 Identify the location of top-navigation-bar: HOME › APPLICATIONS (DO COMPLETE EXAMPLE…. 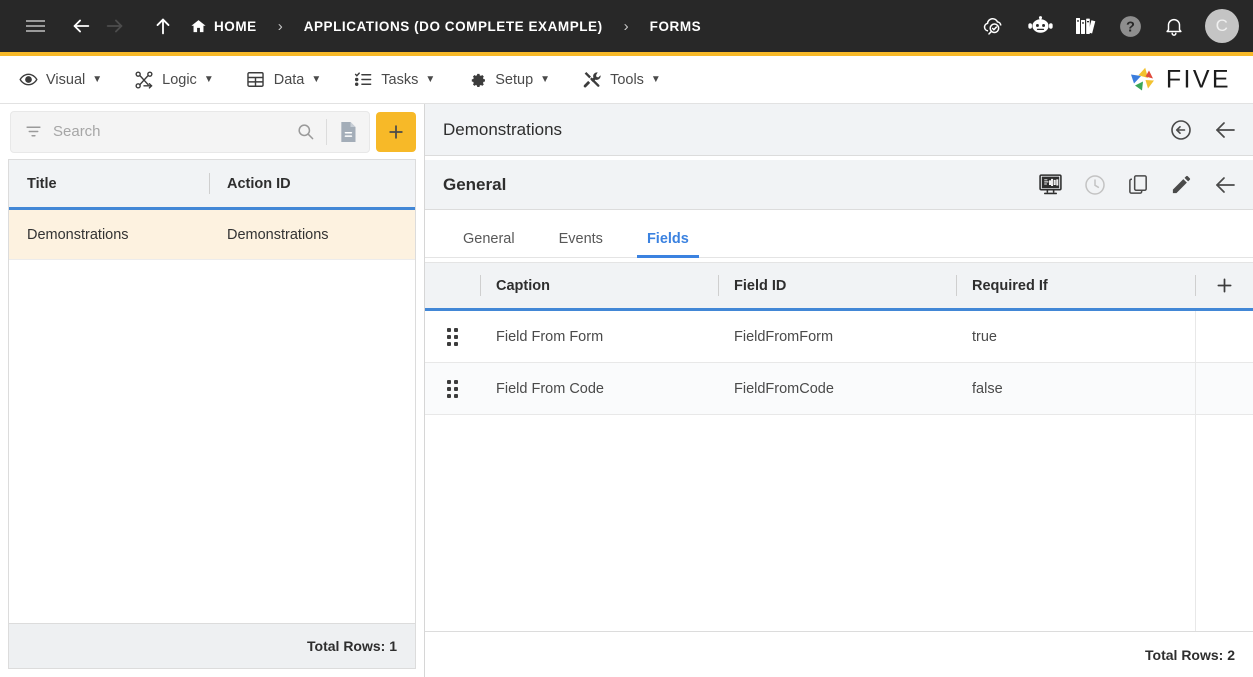
(626, 26).